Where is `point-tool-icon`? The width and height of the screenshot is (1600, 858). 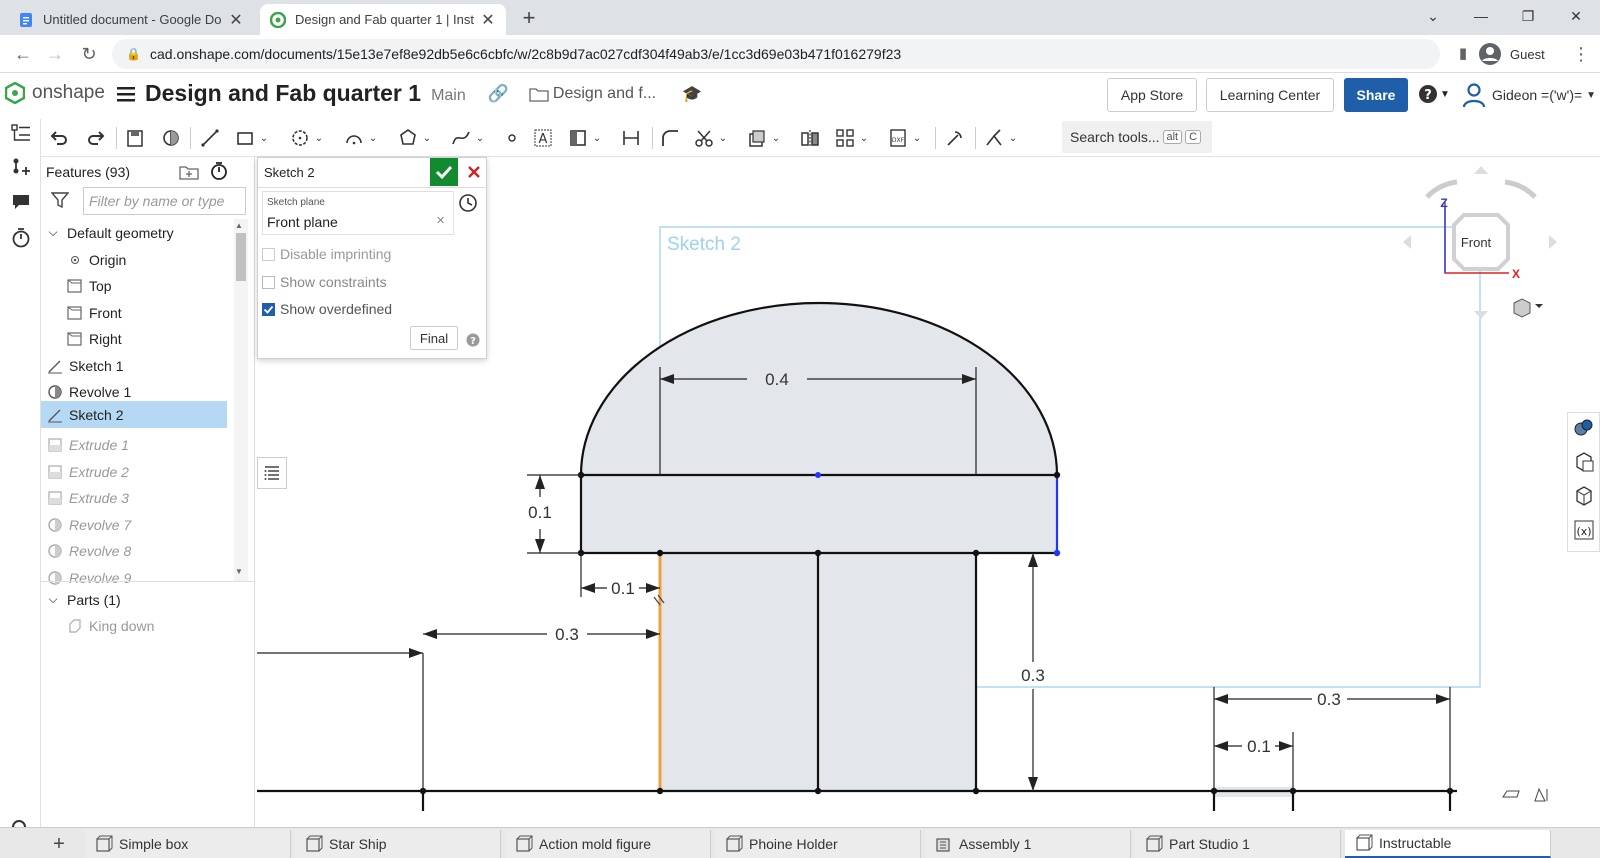
point-tool-icon is located at coordinates (512, 138).